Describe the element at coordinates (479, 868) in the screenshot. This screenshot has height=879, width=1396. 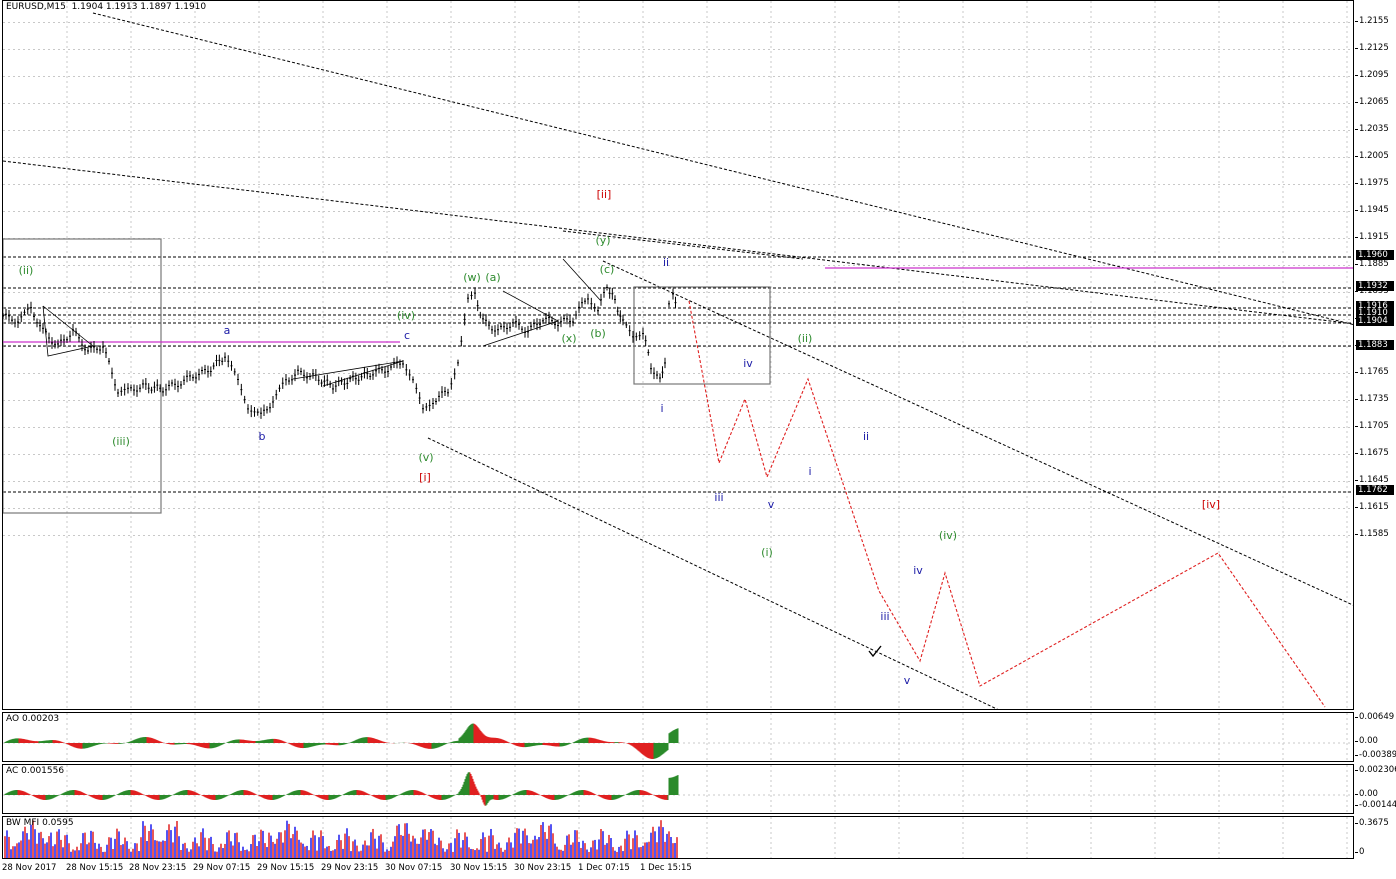
I see `time-label: 30 Nov 15:15` at that location.